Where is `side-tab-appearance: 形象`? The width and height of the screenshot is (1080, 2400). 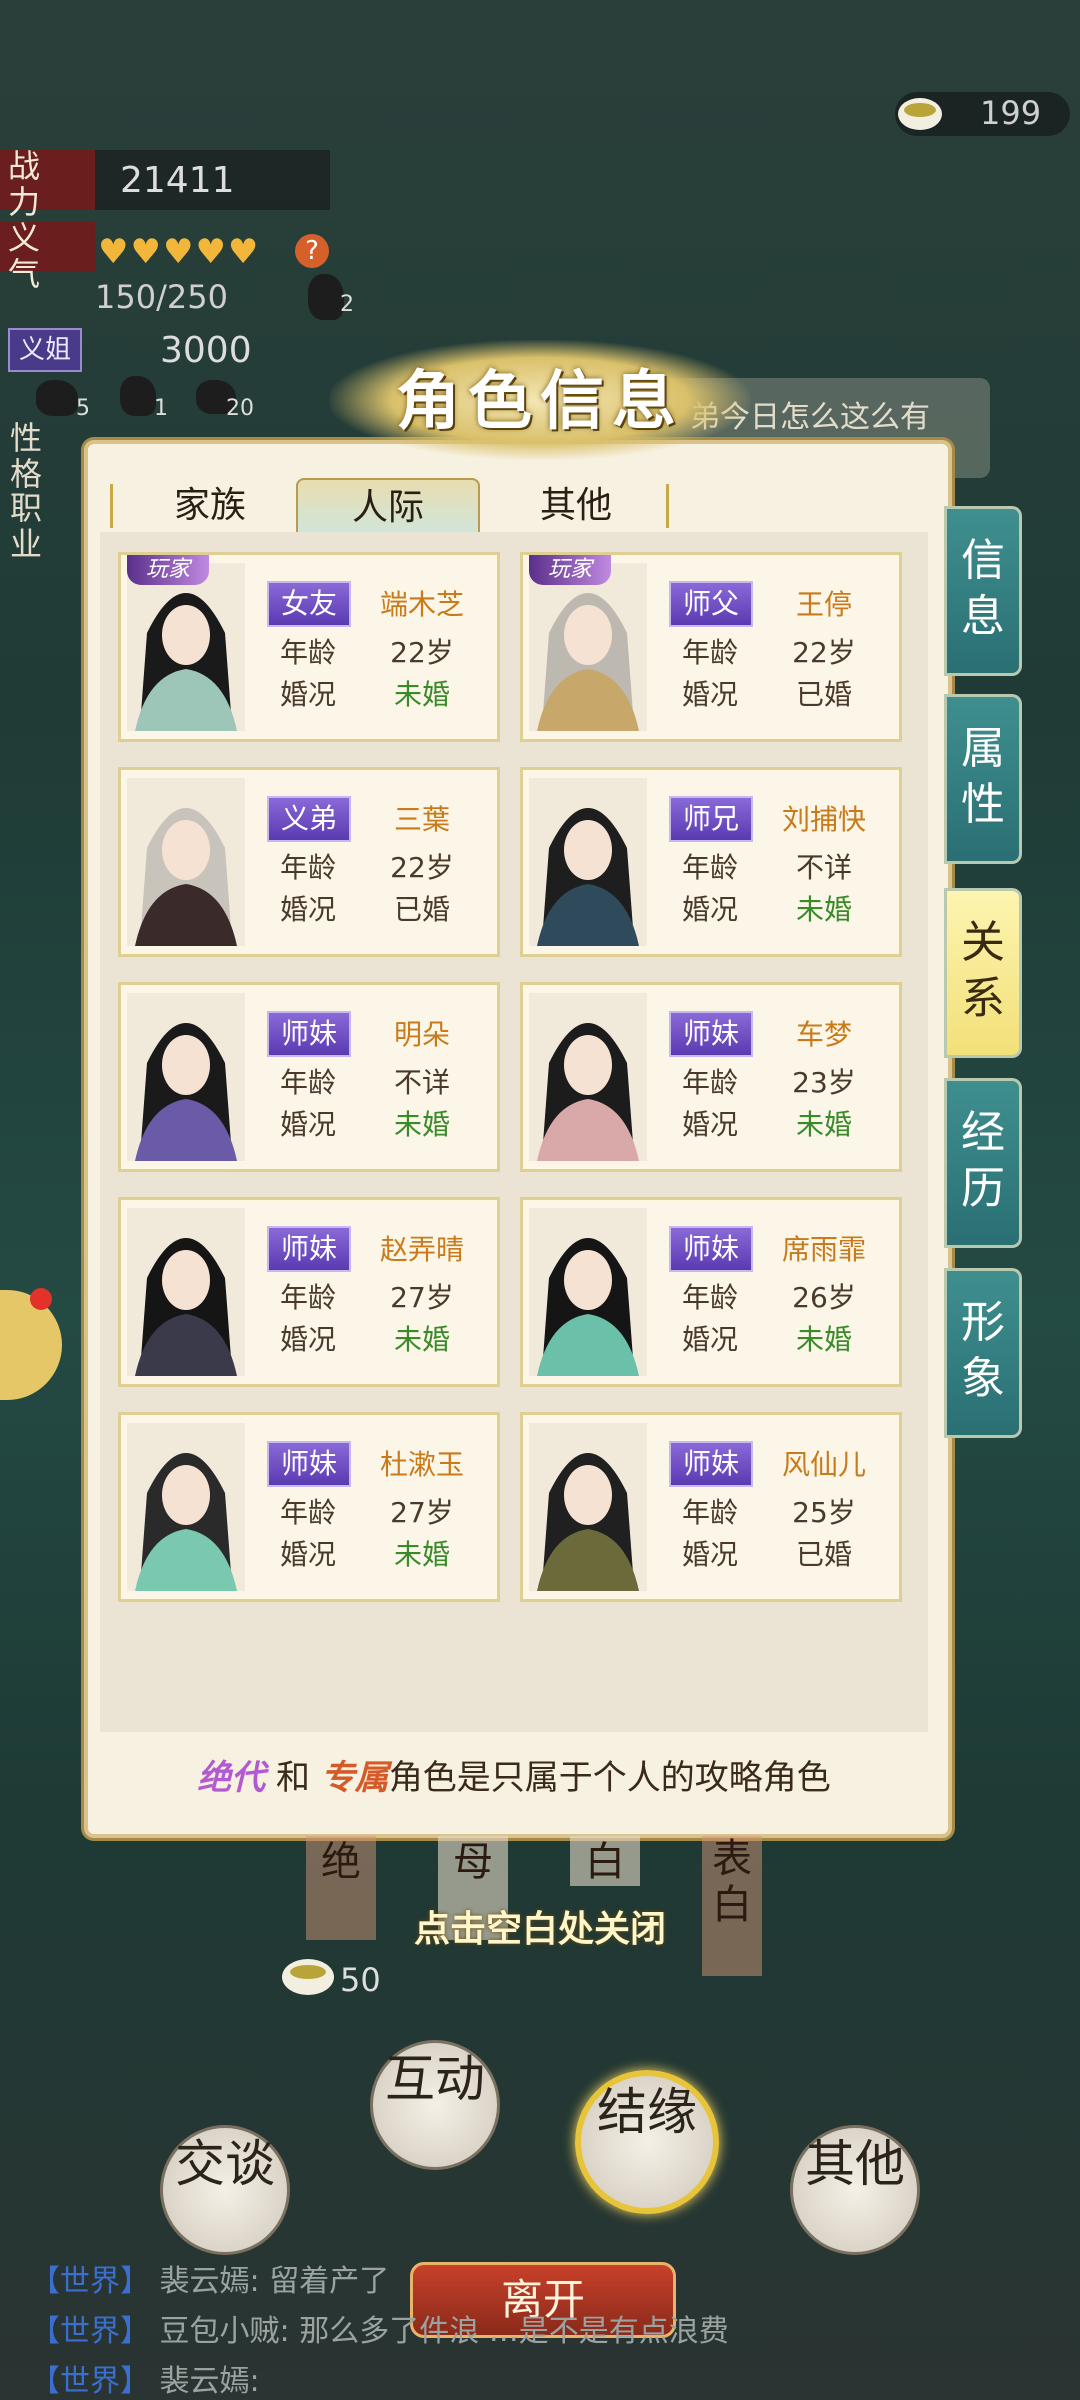 side-tab-appearance: 形象 is located at coordinates (983, 1353).